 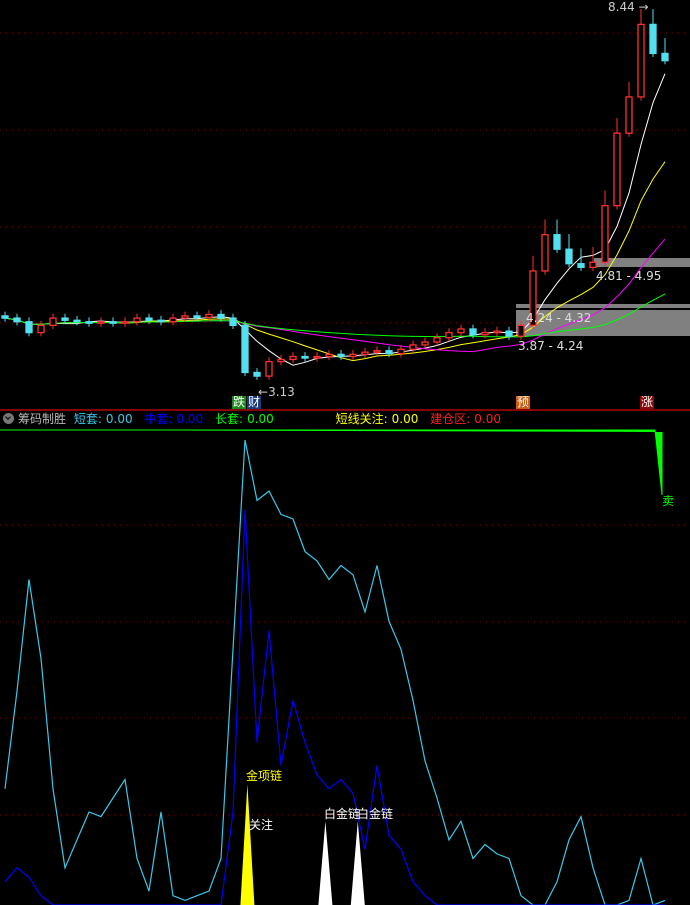 What do you see at coordinates (42, 419) in the screenshot?
I see `indicator-title: 筹码制胜` at bounding box center [42, 419].